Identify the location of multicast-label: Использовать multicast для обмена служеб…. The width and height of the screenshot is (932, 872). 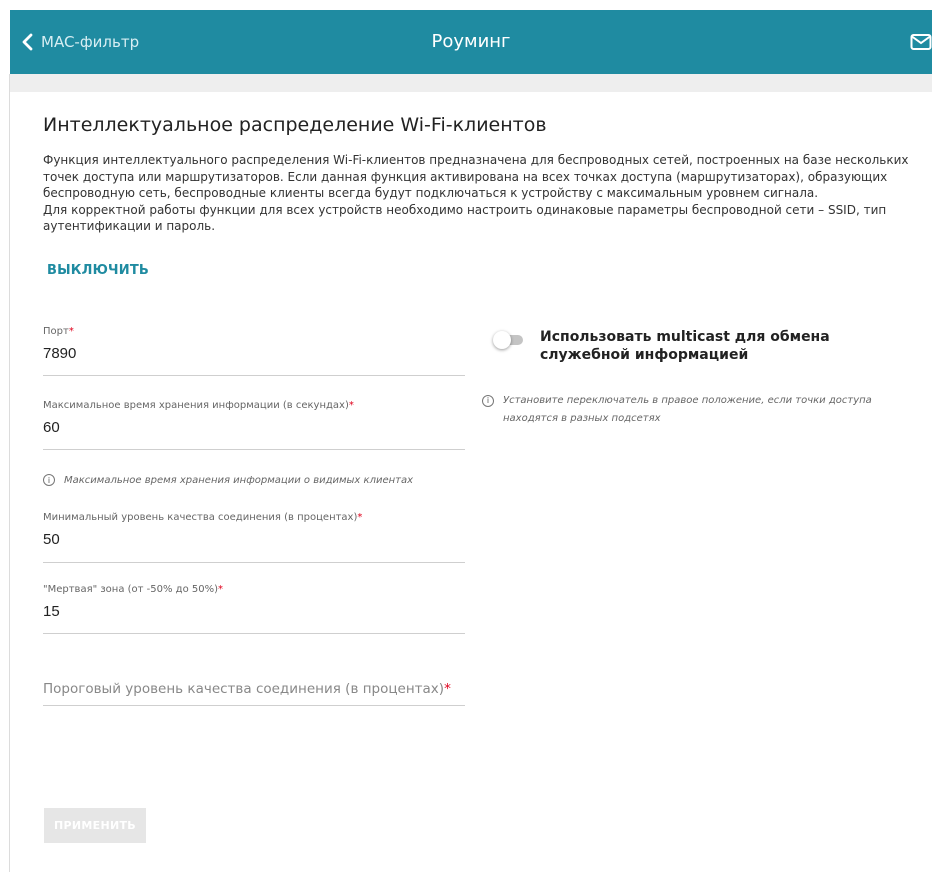
(685, 346).